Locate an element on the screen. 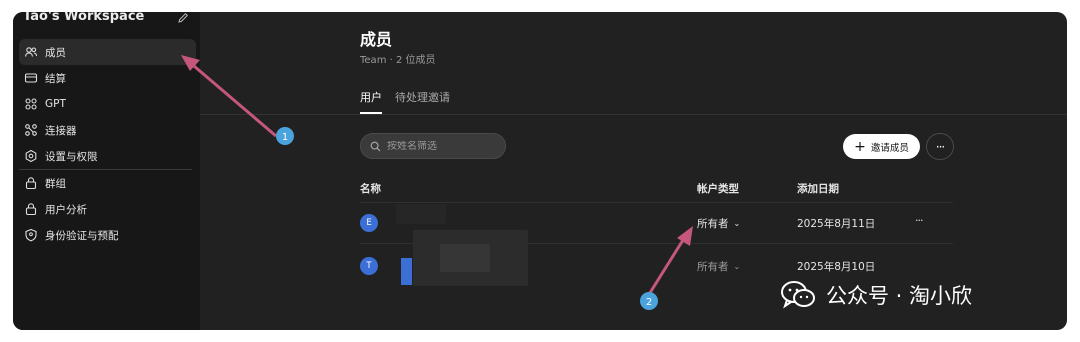 This screenshot has width=1080, height=342. plus-icon: + is located at coordinates (860, 146).